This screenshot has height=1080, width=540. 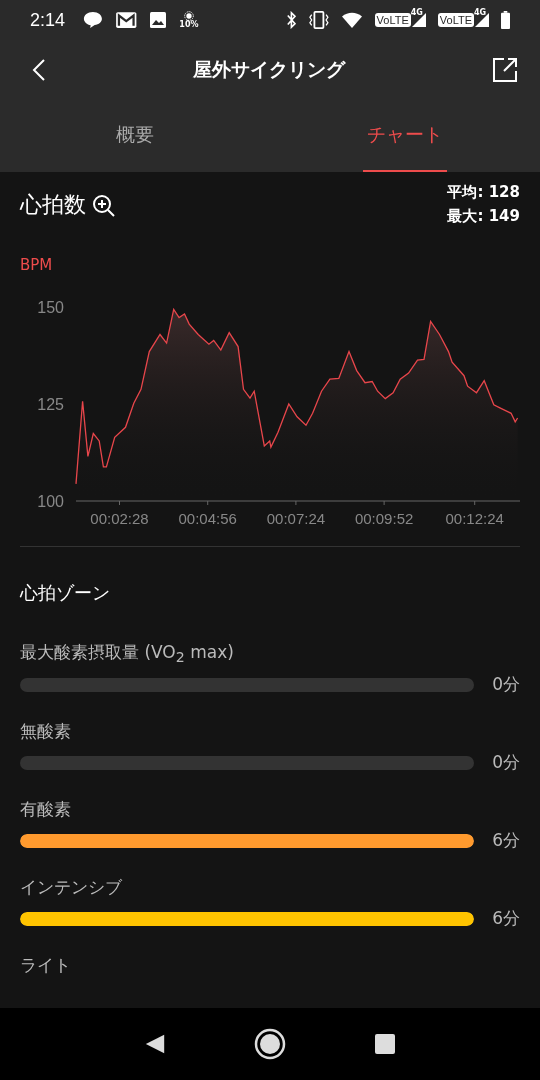 I want to click on battery-icon, so click(x=505, y=20).